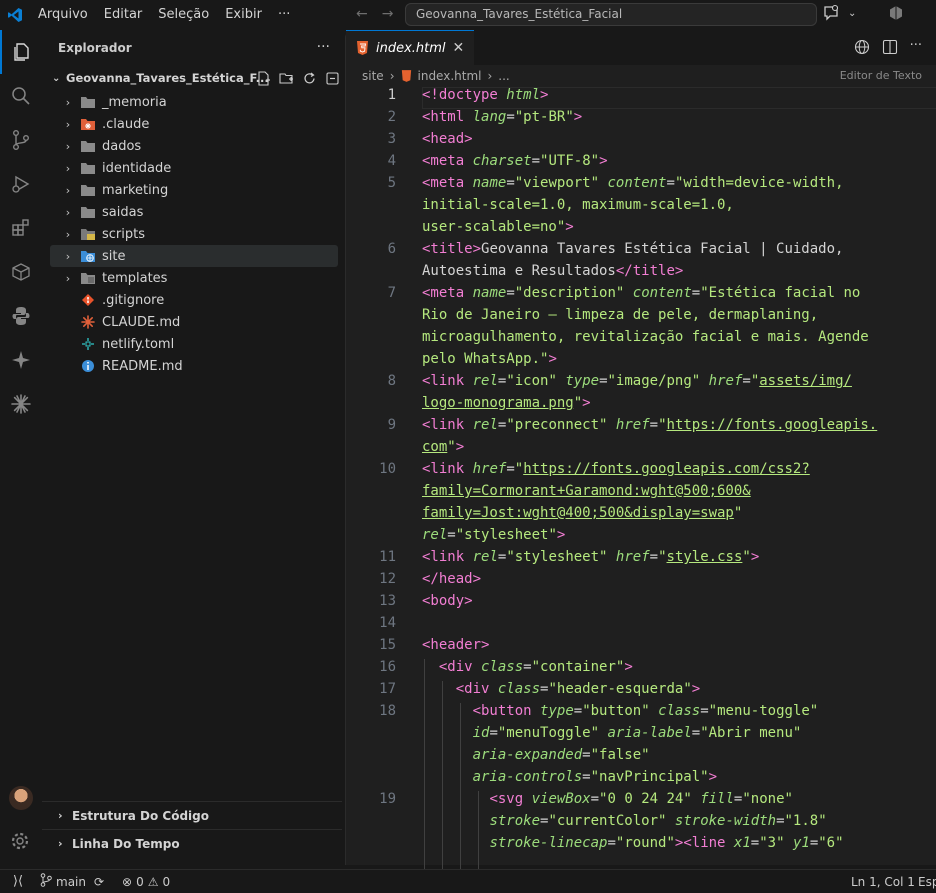 This screenshot has height=893, width=936. What do you see at coordinates (167, 882) in the screenshot?
I see `warning-count: 0` at bounding box center [167, 882].